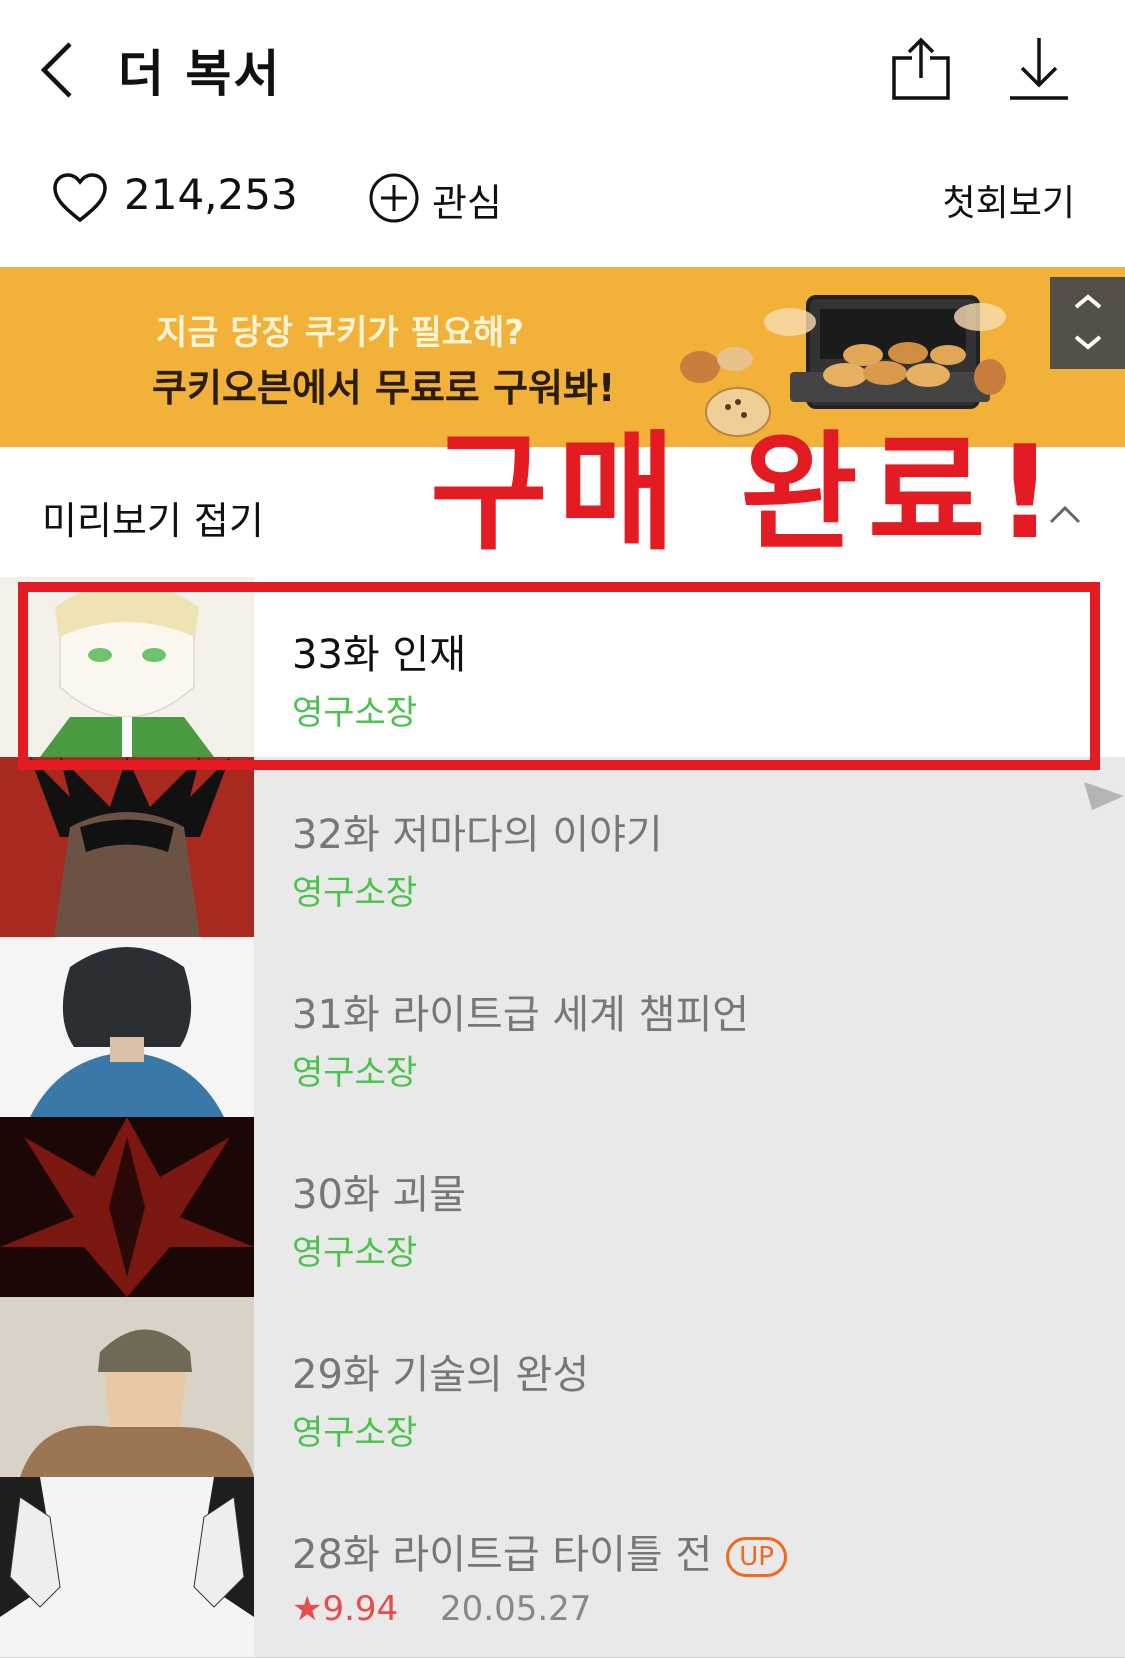 The width and height of the screenshot is (1125, 1658). I want to click on favorite-button, so click(394, 198).